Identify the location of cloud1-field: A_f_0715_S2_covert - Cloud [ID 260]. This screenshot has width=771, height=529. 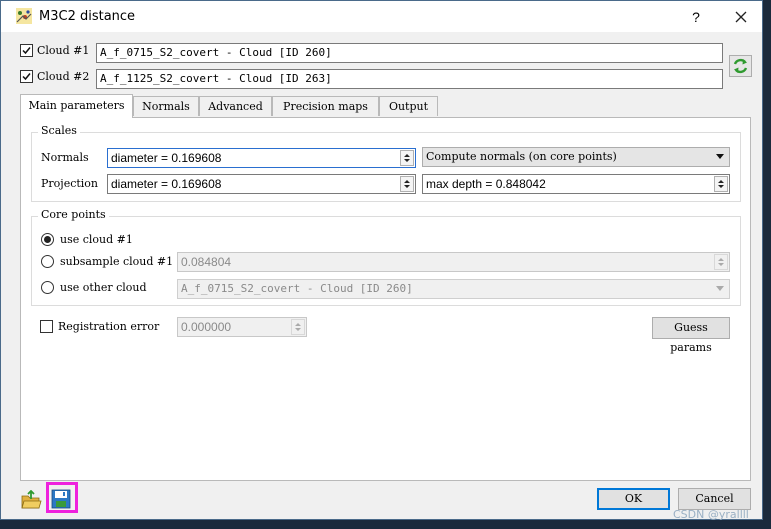
(409, 53).